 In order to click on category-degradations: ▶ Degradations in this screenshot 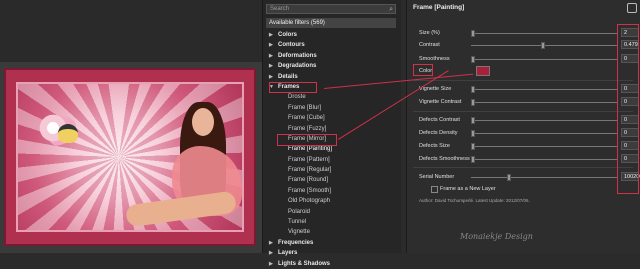, I will do `click(331, 66)`.